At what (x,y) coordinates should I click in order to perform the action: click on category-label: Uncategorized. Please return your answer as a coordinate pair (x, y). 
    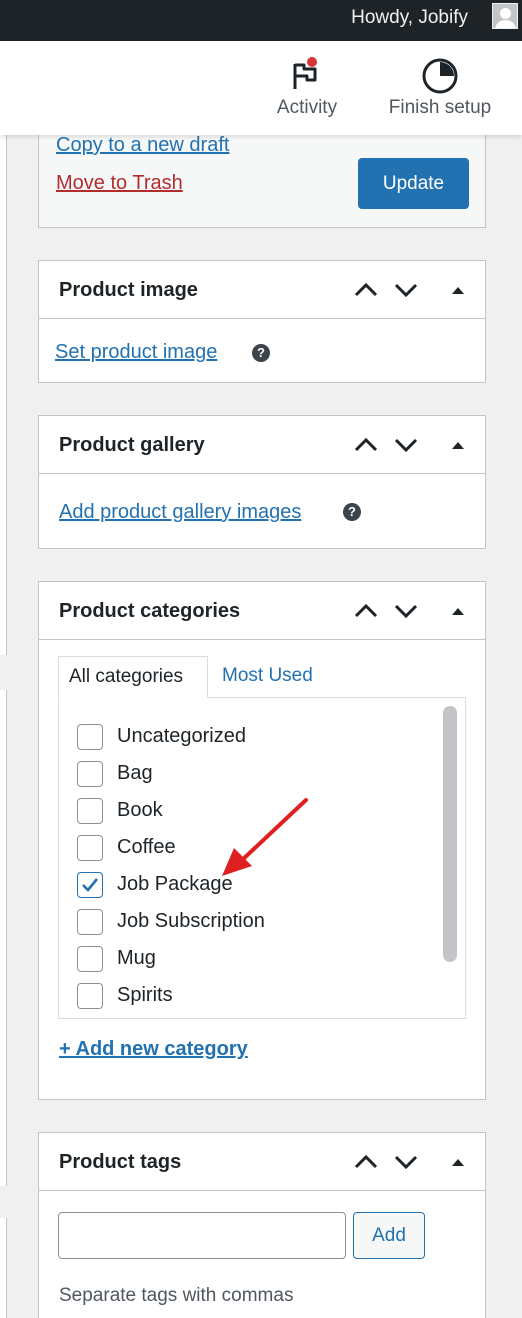
    Looking at the image, I should click on (181, 736).